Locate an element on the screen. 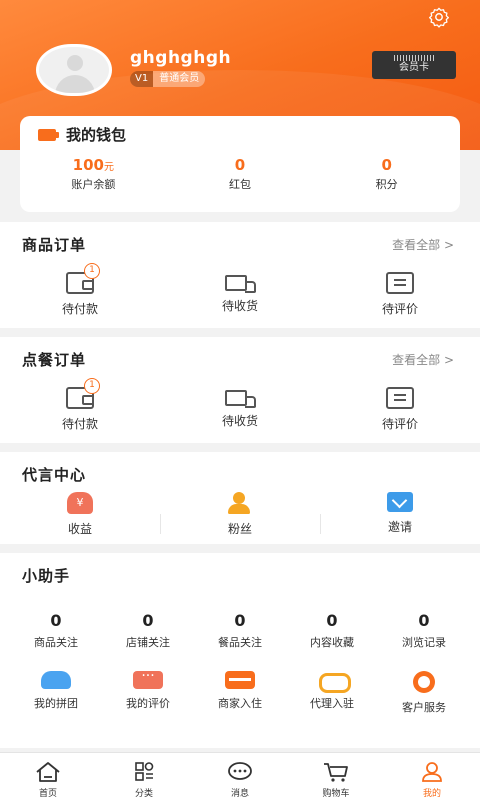 This screenshot has height=800, width=480. food-order-pending-review: 待评价 is located at coordinates (400, 409).